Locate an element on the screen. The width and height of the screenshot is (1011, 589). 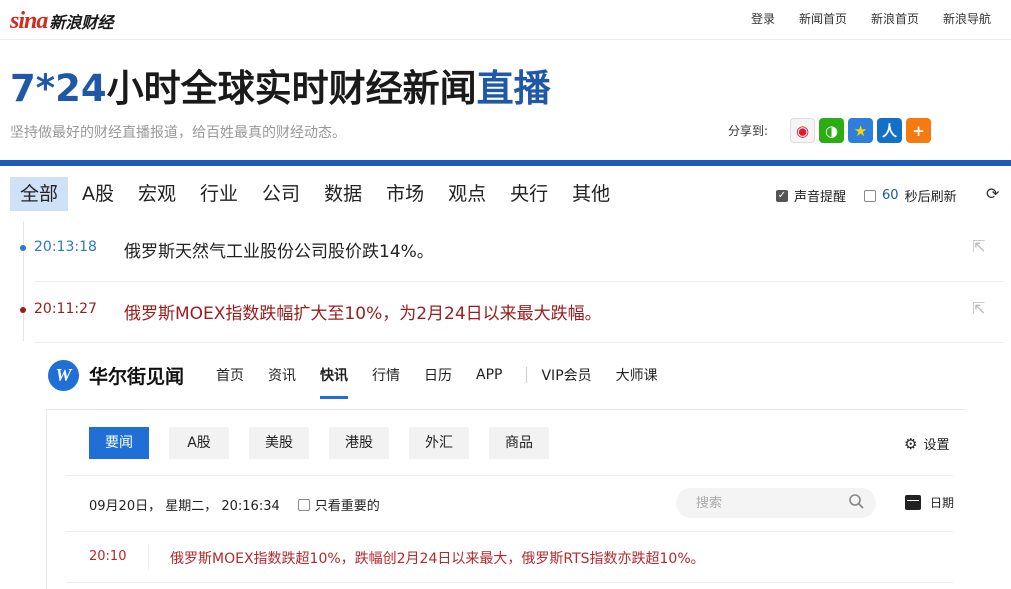
search-icon is located at coordinates (856, 501).